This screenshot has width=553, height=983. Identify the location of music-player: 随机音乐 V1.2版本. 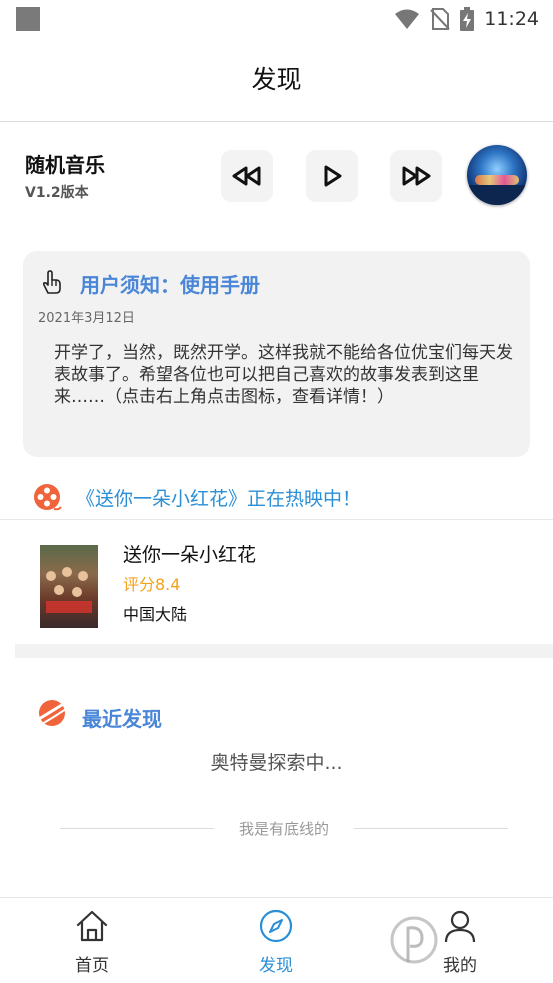
(276, 177).